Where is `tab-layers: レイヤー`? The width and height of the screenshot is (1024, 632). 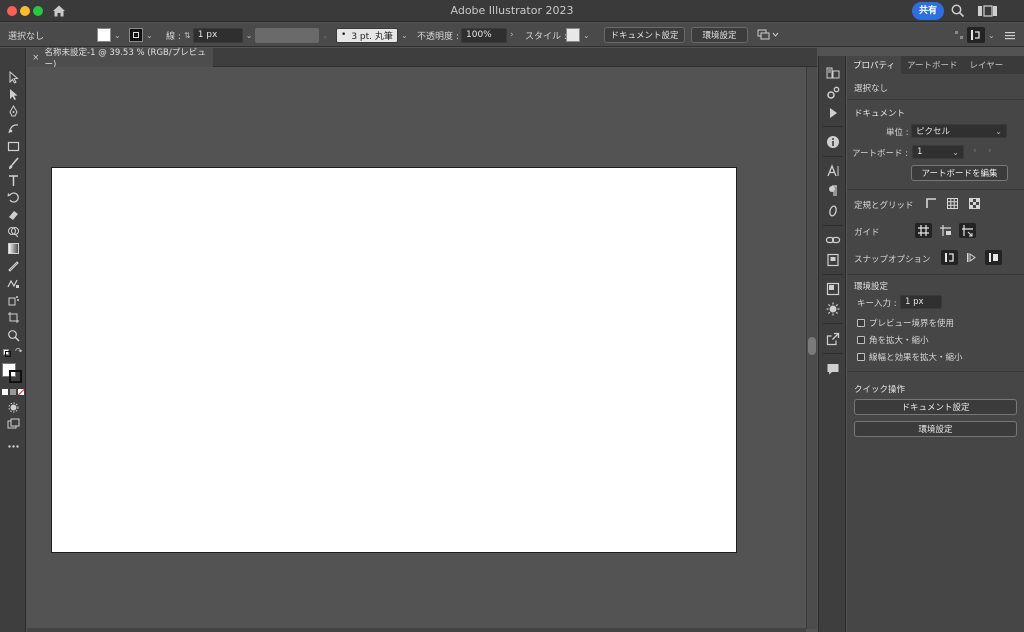
tab-layers: レイヤー is located at coordinates (987, 65).